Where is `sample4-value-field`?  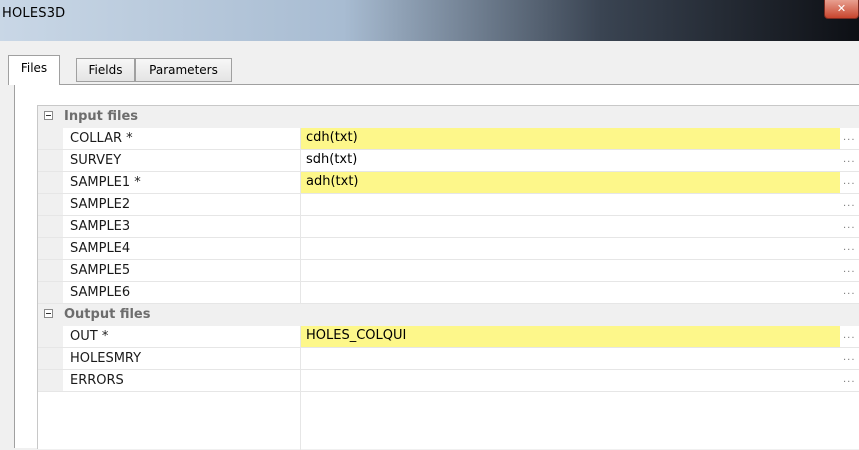
sample4-value-field is located at coordinates (570, 248).